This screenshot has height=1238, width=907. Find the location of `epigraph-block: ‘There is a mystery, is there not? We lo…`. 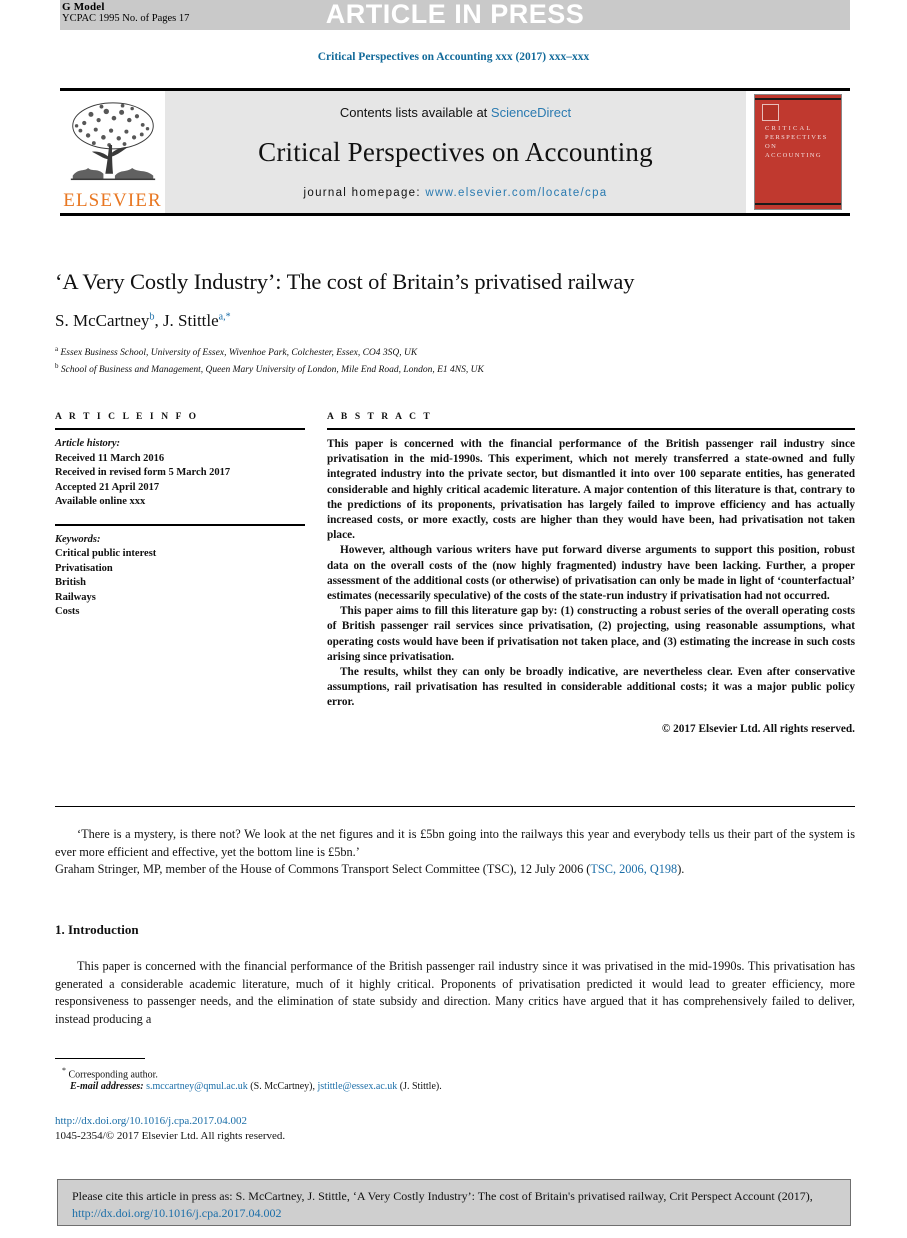

epigraph-block: ‘There is a mystery, is there not? We lo… is located at coordinates (455, 852).